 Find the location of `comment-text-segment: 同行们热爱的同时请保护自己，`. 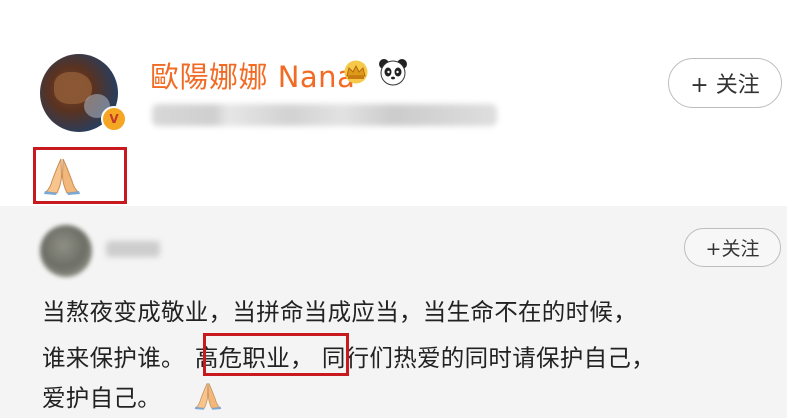

comment-text-segment: 同行们热爱的同时请保护自己， is located at coordinates (488, 358).